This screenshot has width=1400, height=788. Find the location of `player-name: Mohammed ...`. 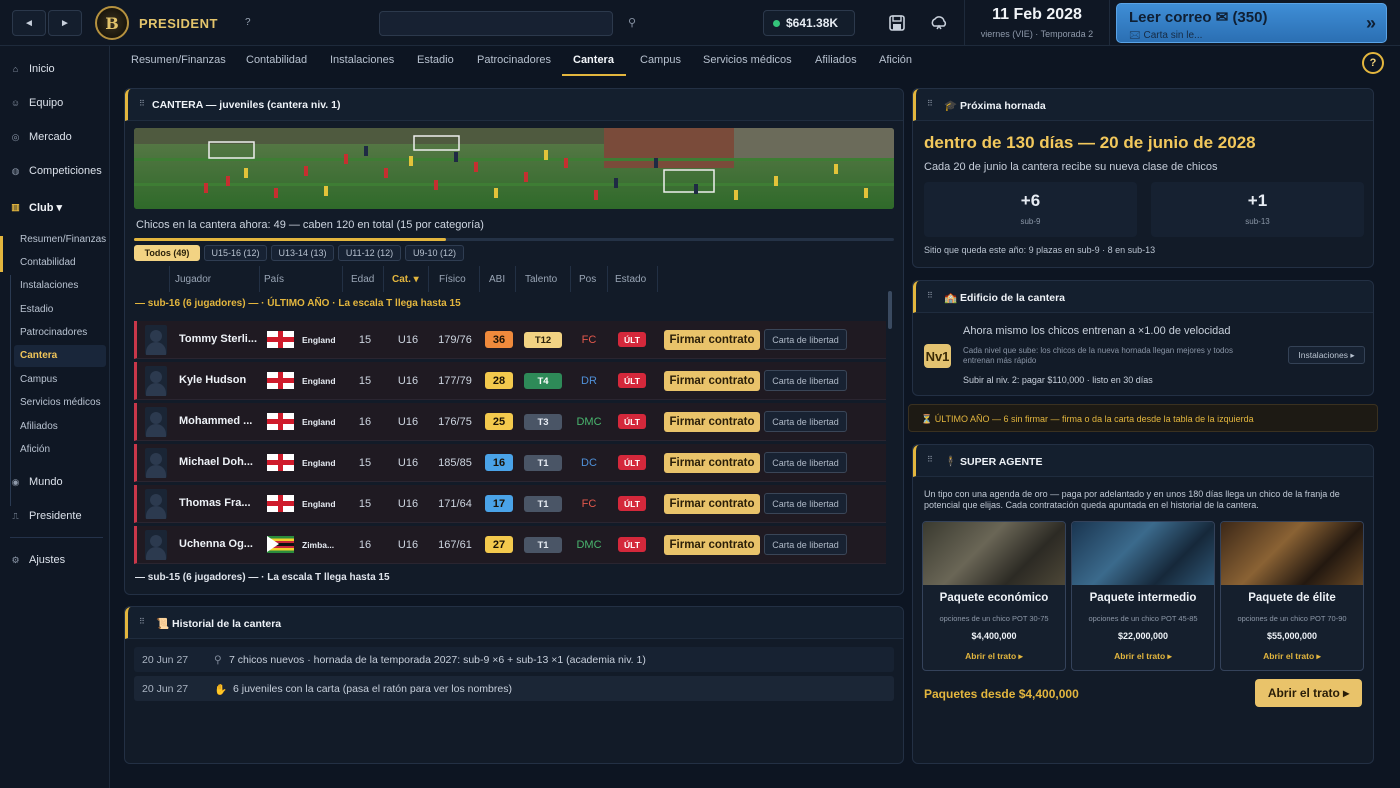

player-name: Mohammed ... is located at coordinates (219, 421).